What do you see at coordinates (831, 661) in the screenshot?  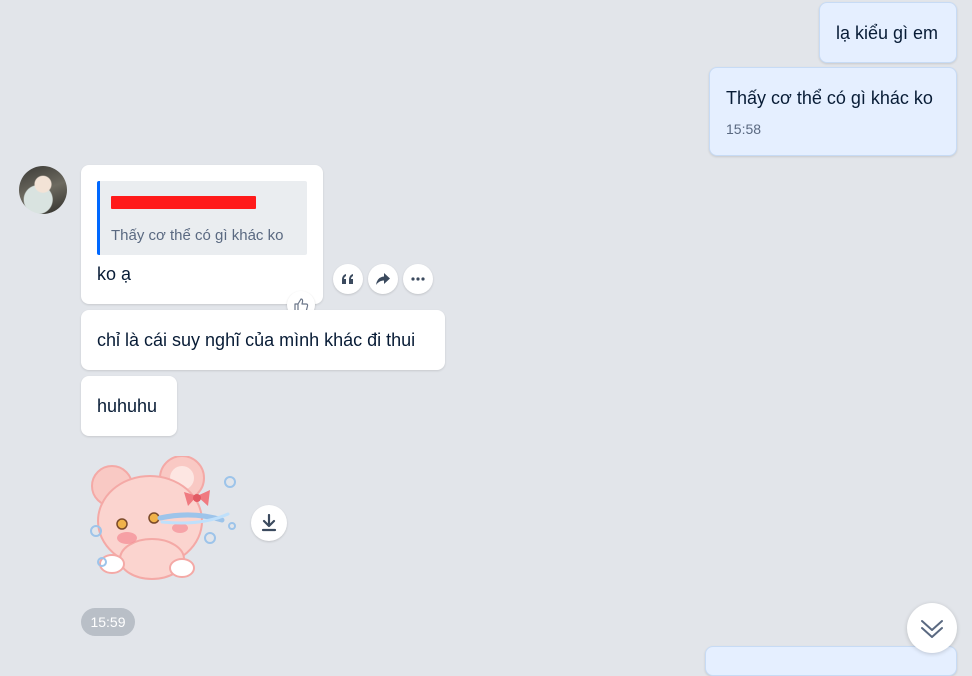 I see `sent-message-bubble` at bounding box center [831, 661].